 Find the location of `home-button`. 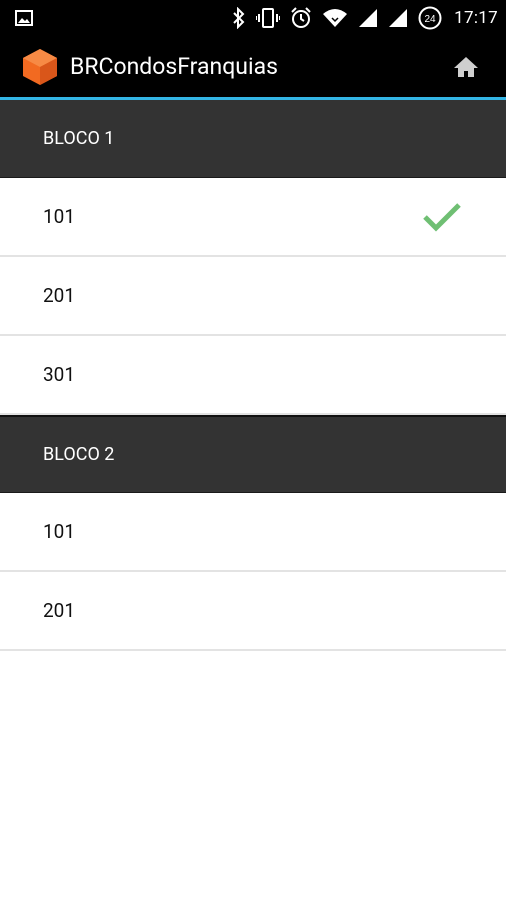

home-button is located at coordinates (466, 67).